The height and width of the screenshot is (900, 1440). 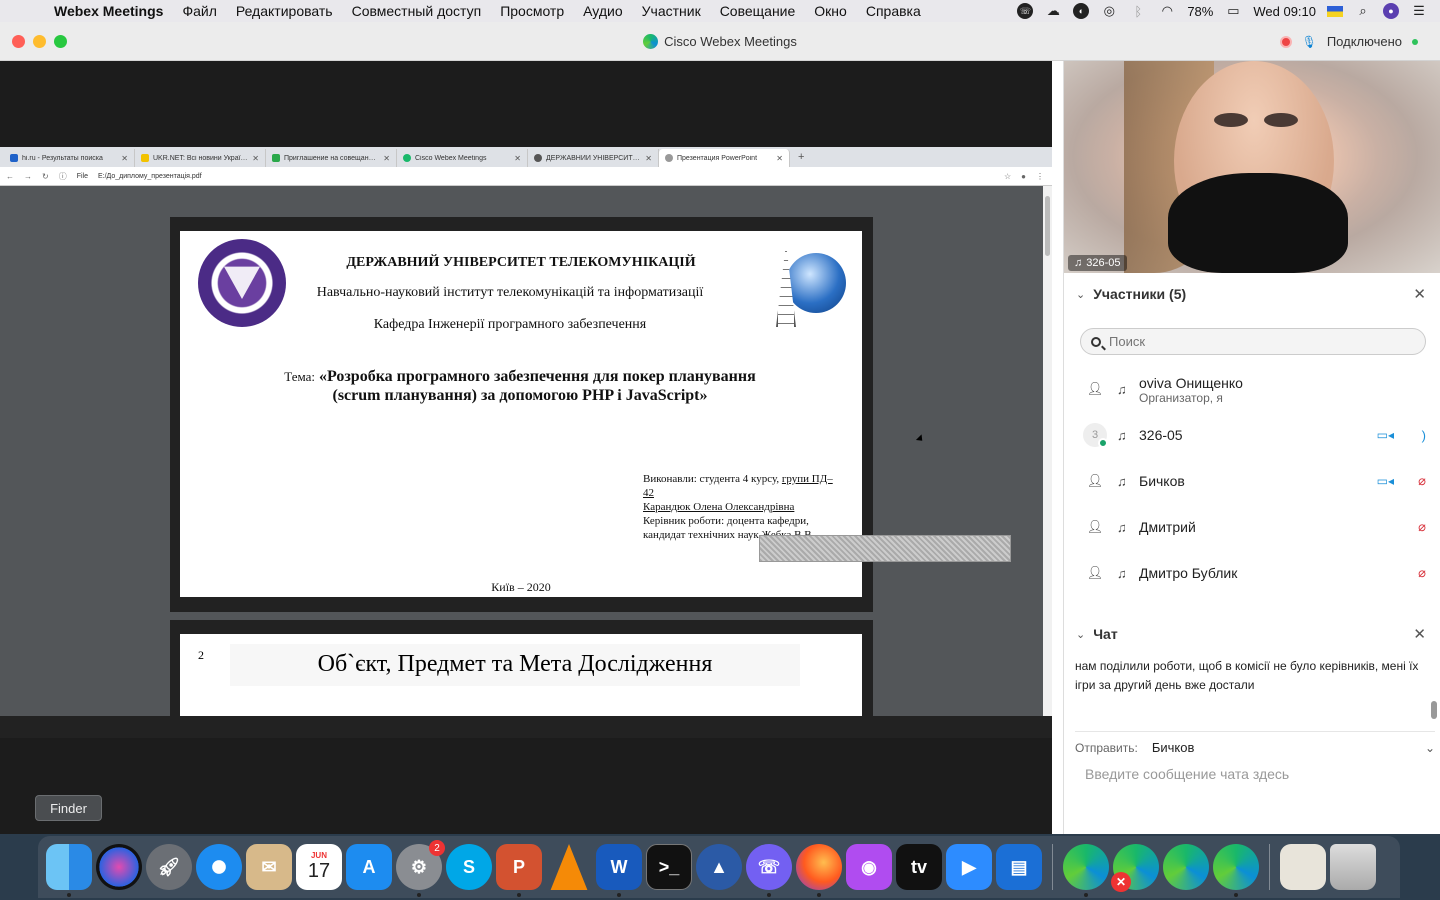 I want to click on mic-active-icon: ), so click(x=1424, y=435).